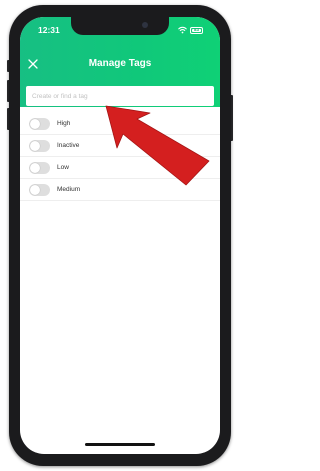  I want to click on status-time: 12:31, so click(49, 30).